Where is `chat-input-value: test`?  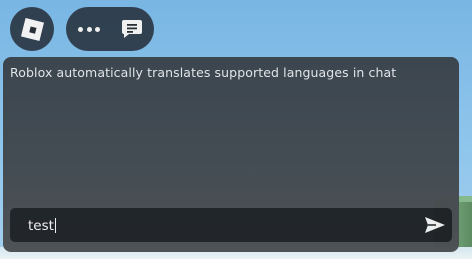 chat-input-value: test is located at coordinates (41, 226).